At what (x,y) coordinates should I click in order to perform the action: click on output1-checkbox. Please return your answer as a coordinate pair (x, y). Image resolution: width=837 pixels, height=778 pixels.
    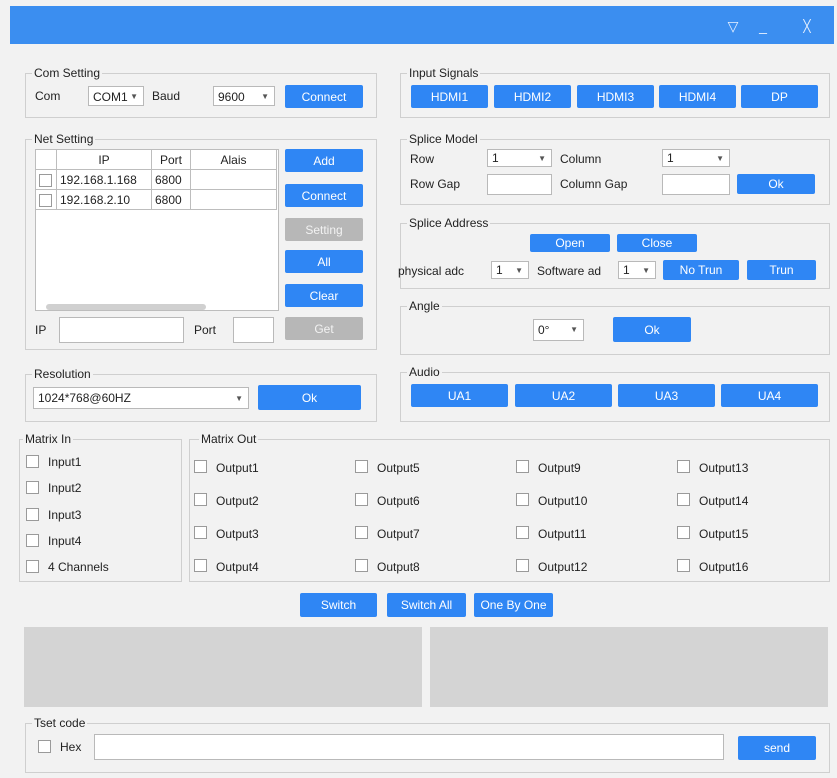
    Looking at the image, I should click on (200, 466).